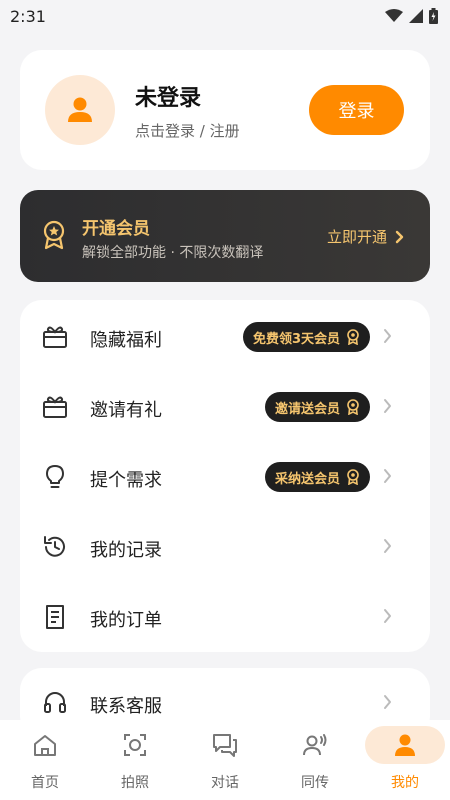 The width and height of the screenshot is (450, 800). I want to click on vip-subtitle: 解锁全部功能 · 不限次数翻译, so click(173, 253).